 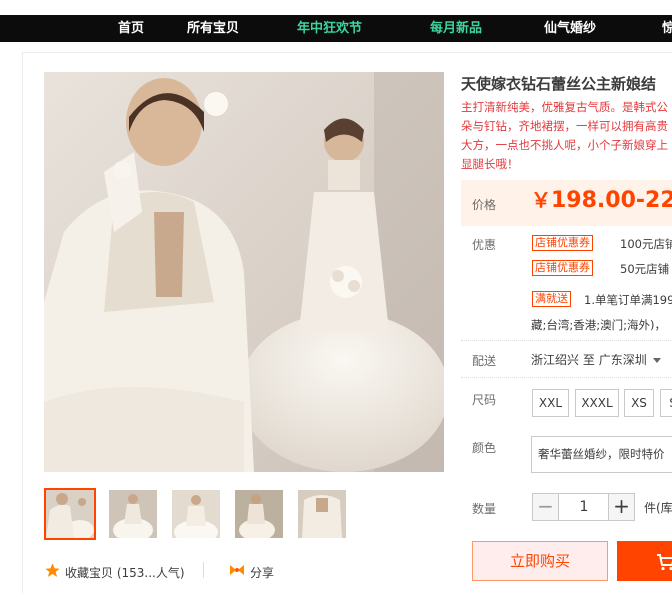 I want to click on quantity-decrease-button: −, so click(x=545, y=507).